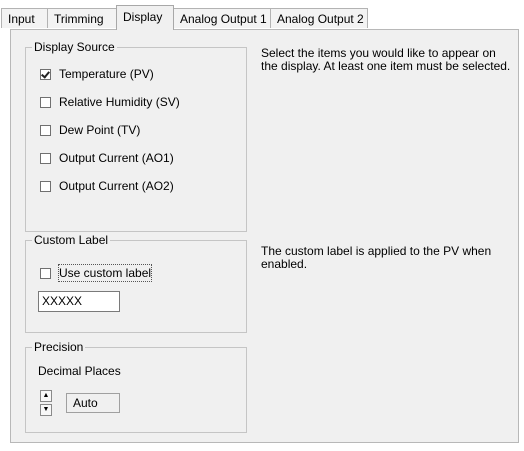 This screenshot has height=451, width=524. I want to click on checkbox-dew-point-tv: Dew Point (TV), so click(90, 130).